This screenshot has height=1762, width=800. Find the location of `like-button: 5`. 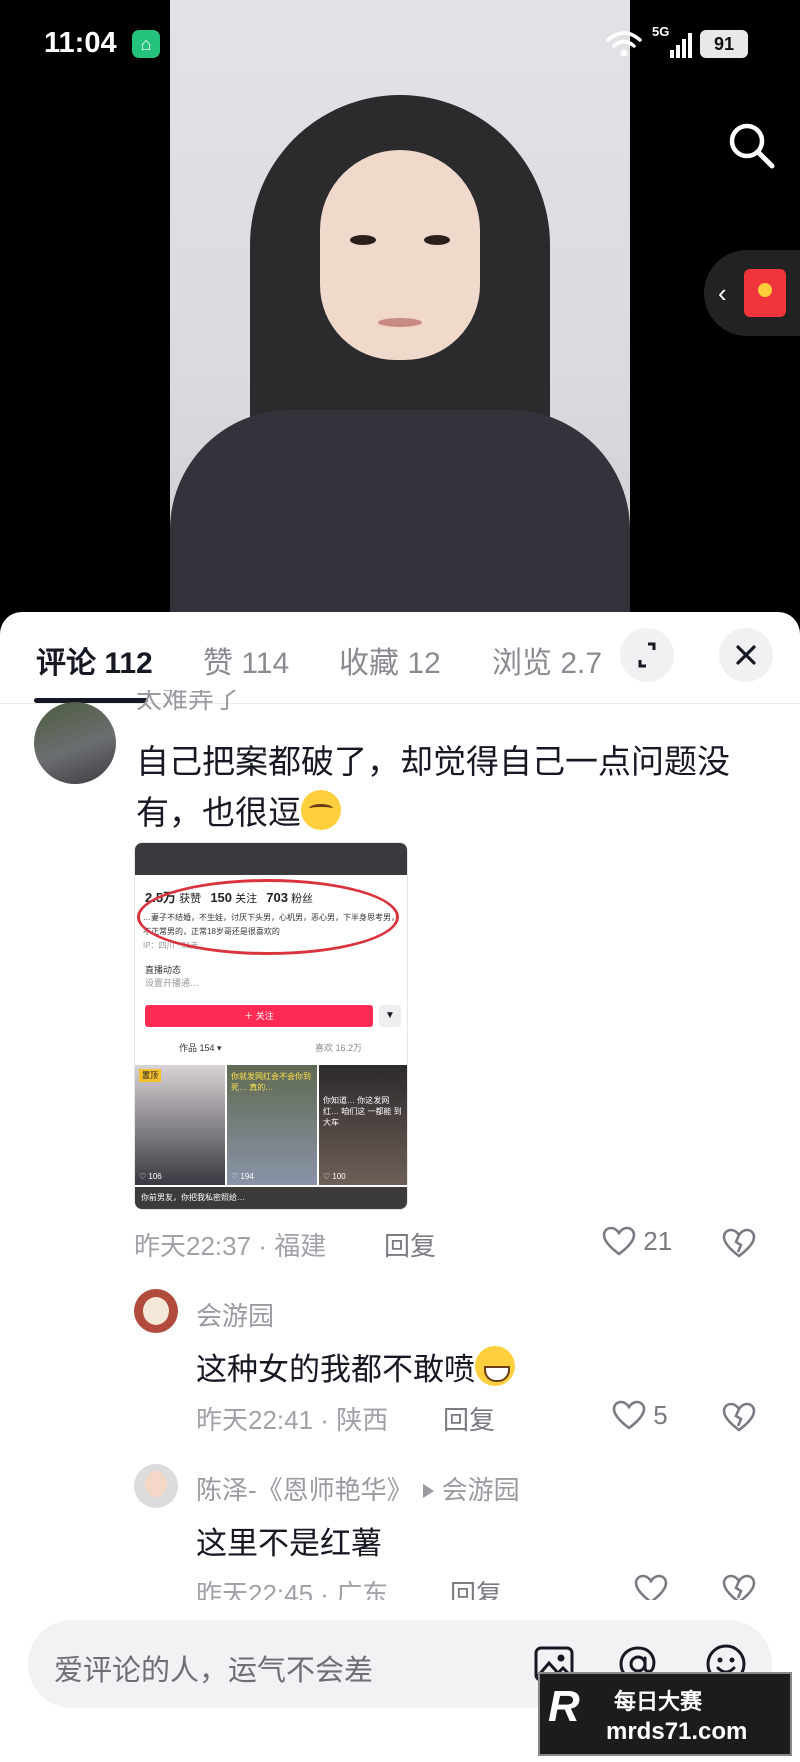

like-button: 5 is located at coordinates (640, 1415).